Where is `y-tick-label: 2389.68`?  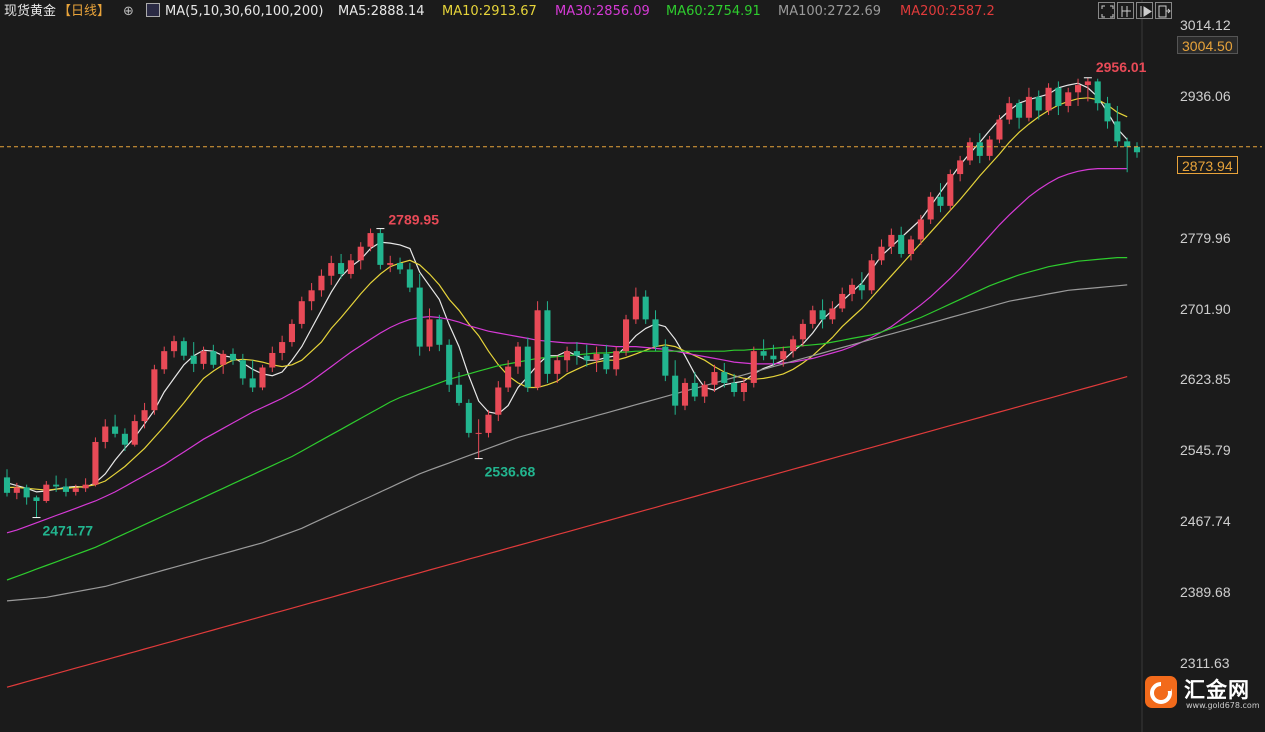 y-tick-label: 2389.68 is located at coordinates (1205, 592).